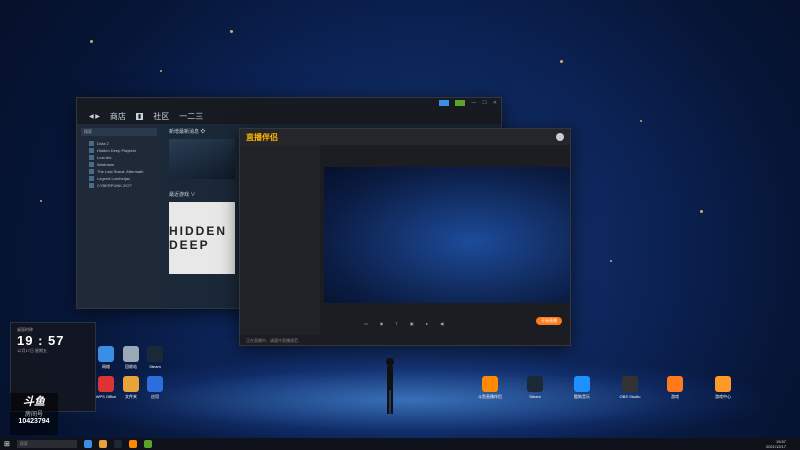  I want to click on camera-icon: ◉, so click(382, 323).